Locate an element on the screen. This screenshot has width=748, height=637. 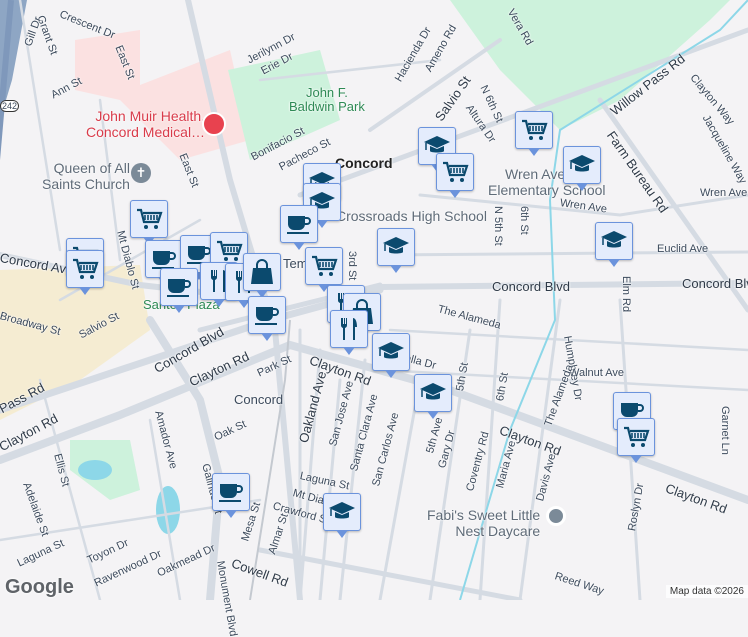
transit-station-label: Concord is located at coordinates (258, 399).